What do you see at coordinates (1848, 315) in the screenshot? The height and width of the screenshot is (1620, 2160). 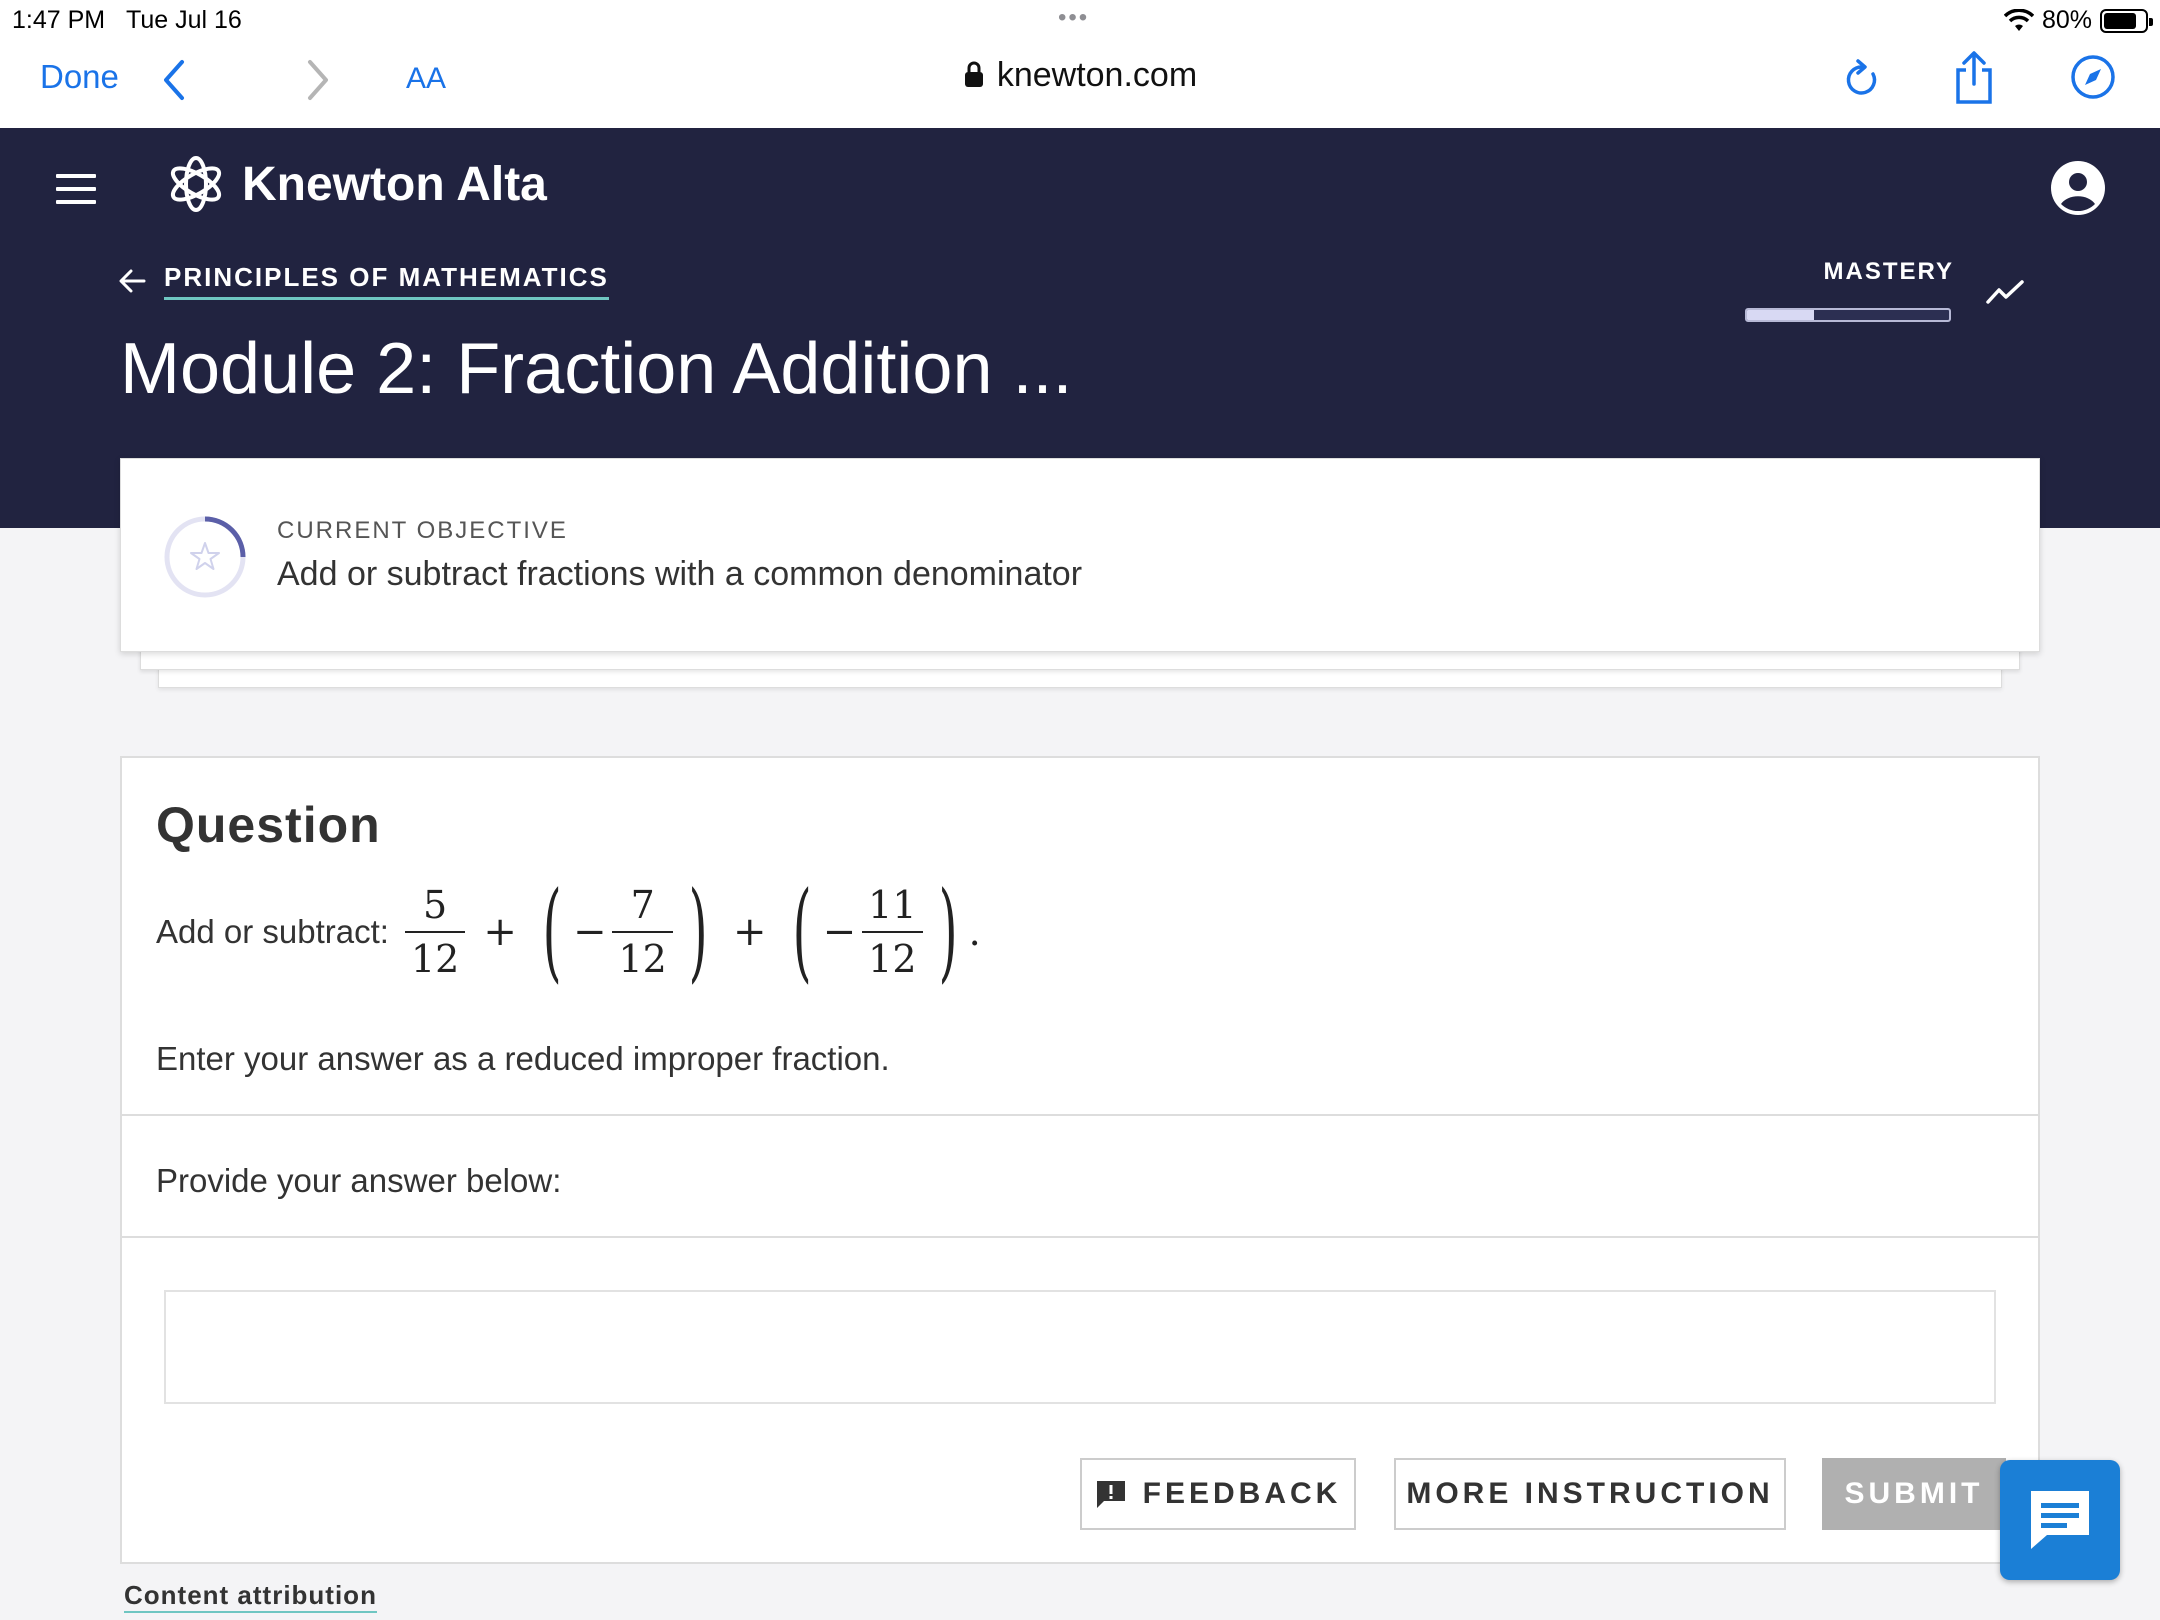 I see `mastery-progress-bar` at bounding box center [1848, 315].